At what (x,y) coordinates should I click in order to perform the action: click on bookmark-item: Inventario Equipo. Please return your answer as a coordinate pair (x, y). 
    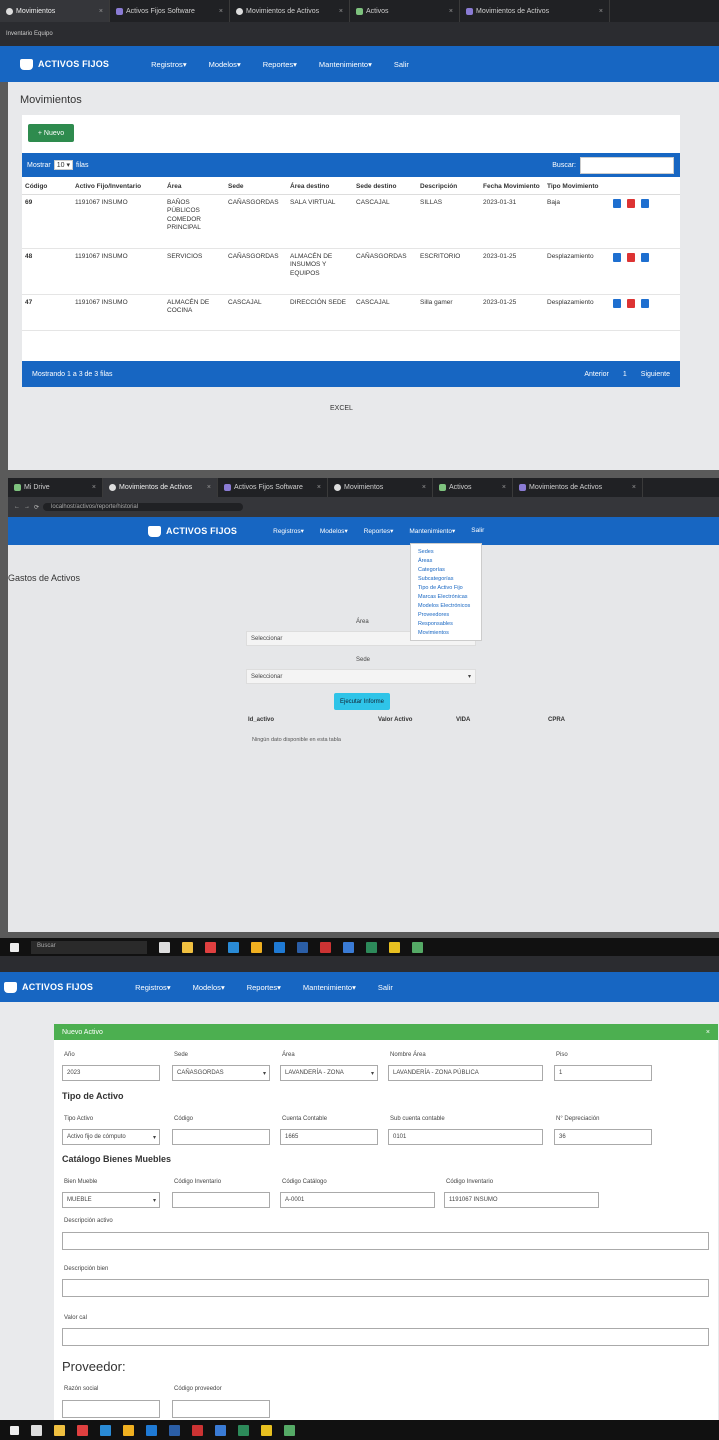
    Looking at the image, I should click on (29, 34).